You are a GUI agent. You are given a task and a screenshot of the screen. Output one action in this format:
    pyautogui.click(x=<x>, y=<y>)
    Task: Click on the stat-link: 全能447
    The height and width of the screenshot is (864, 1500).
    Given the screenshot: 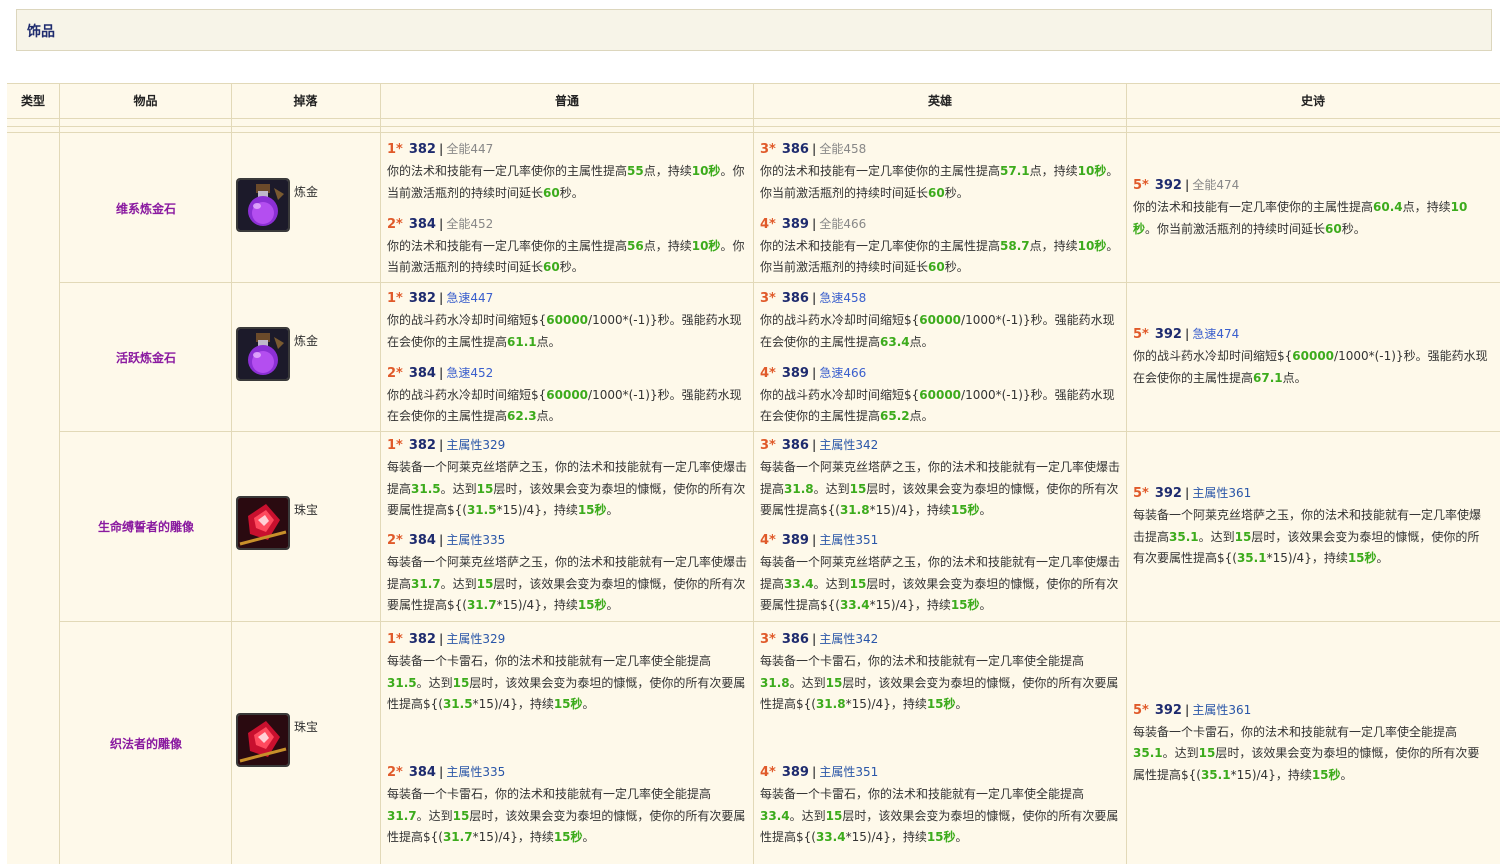 What is the action you would take?
    pyautogui.click(x=469, y=149)
    